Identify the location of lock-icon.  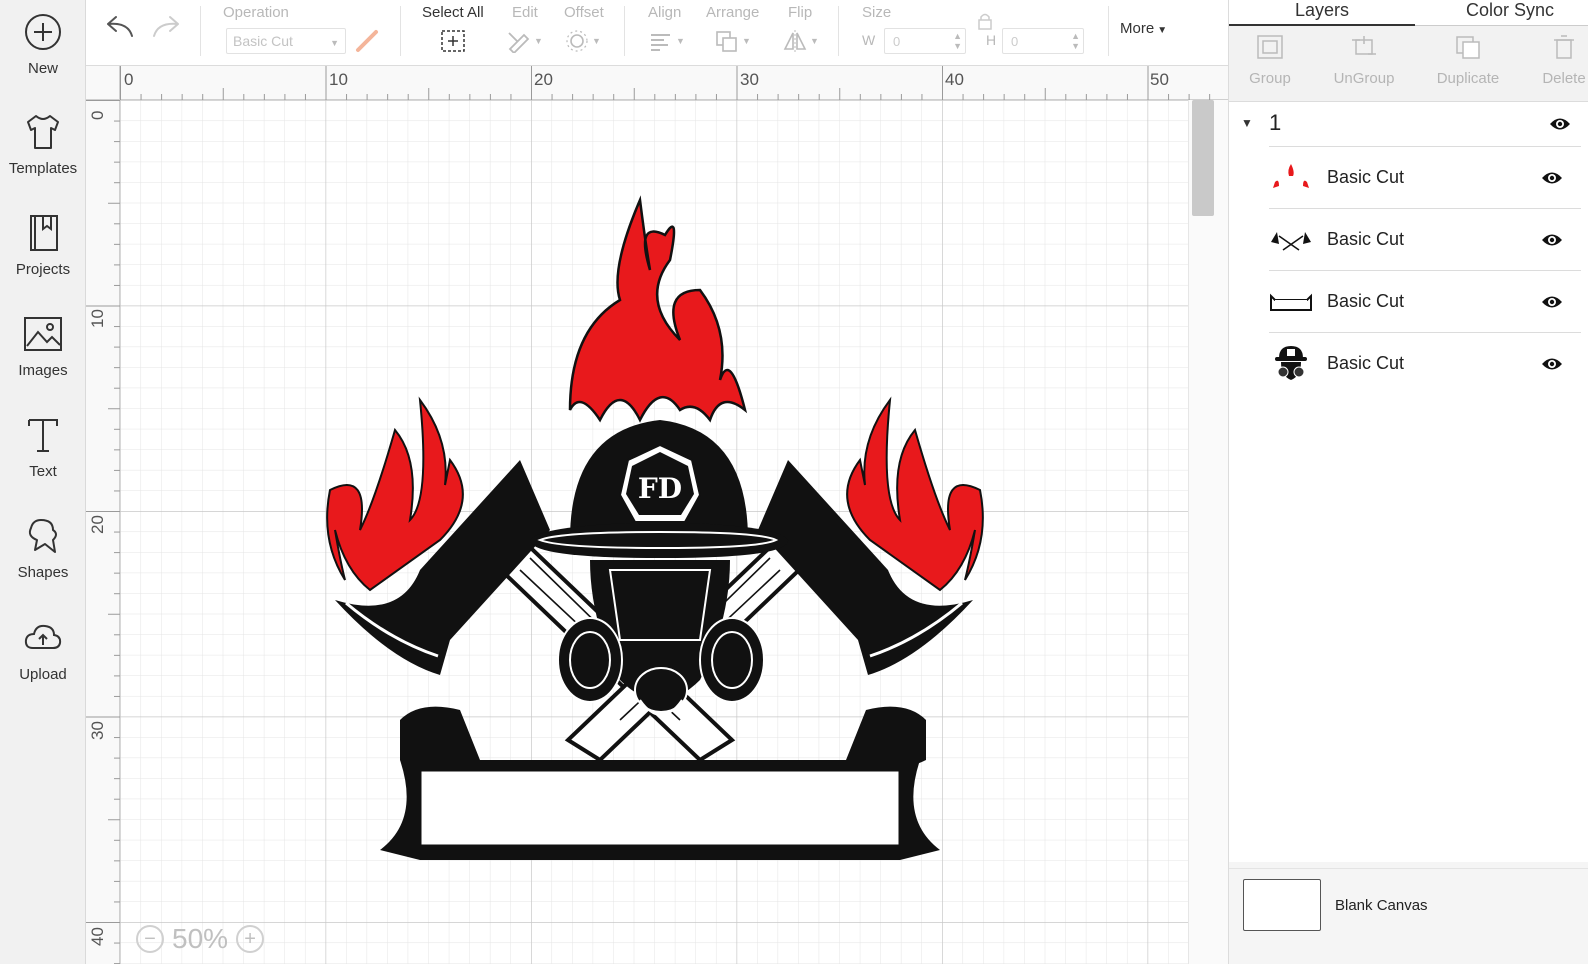
(985, 21).